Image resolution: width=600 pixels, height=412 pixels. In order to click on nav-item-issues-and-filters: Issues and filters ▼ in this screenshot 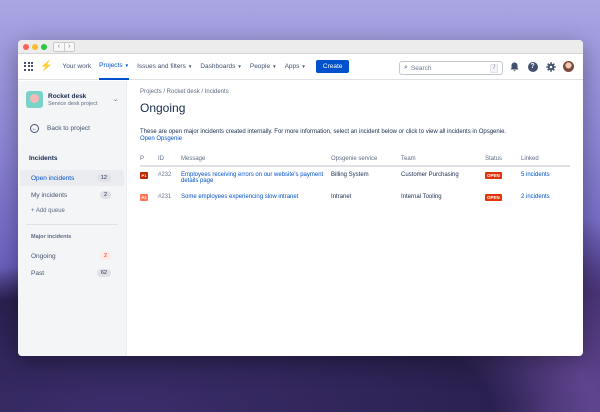, I will do `click(164, 67)`.